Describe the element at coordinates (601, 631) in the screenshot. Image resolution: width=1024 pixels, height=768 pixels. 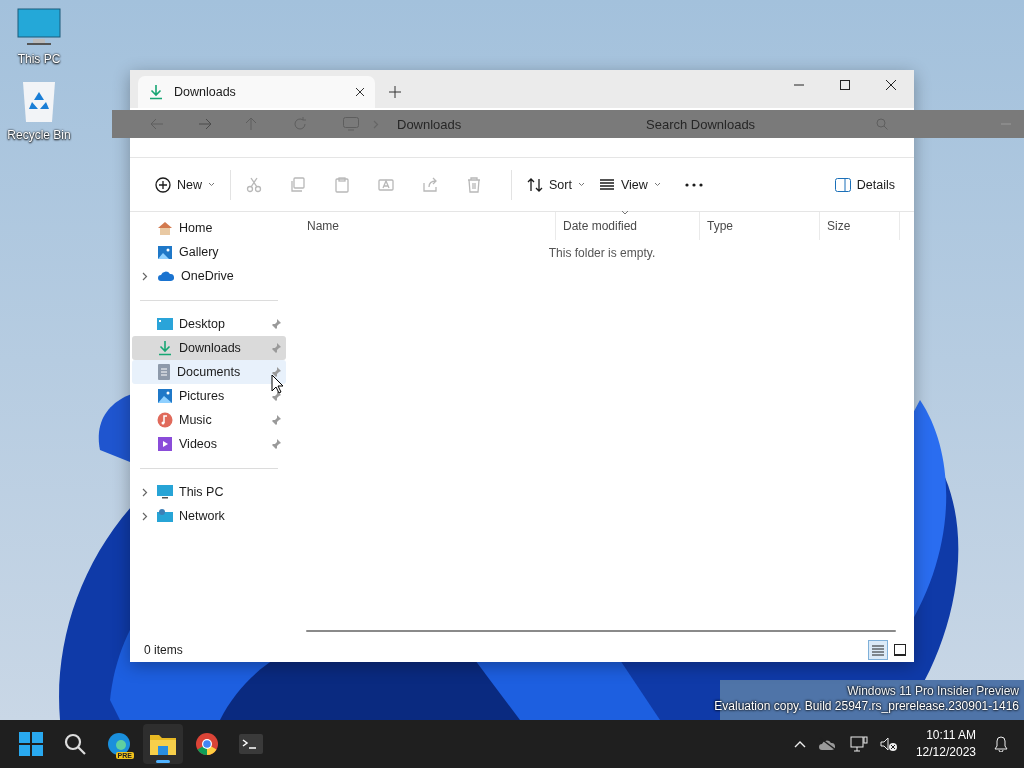
I see `scrollbar` at that location.